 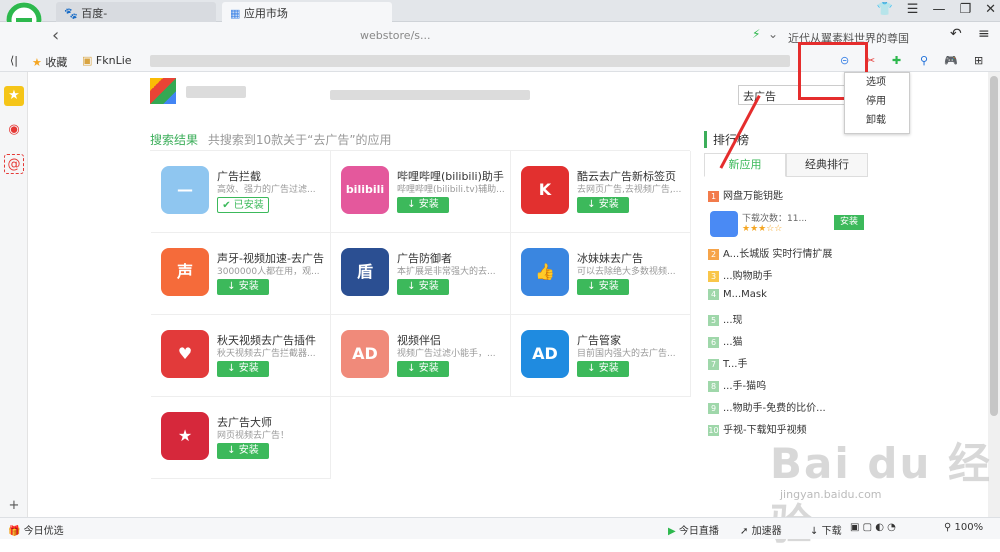 I want to click on live-today: ▶ 今日直播, so click(x=693, y=529).